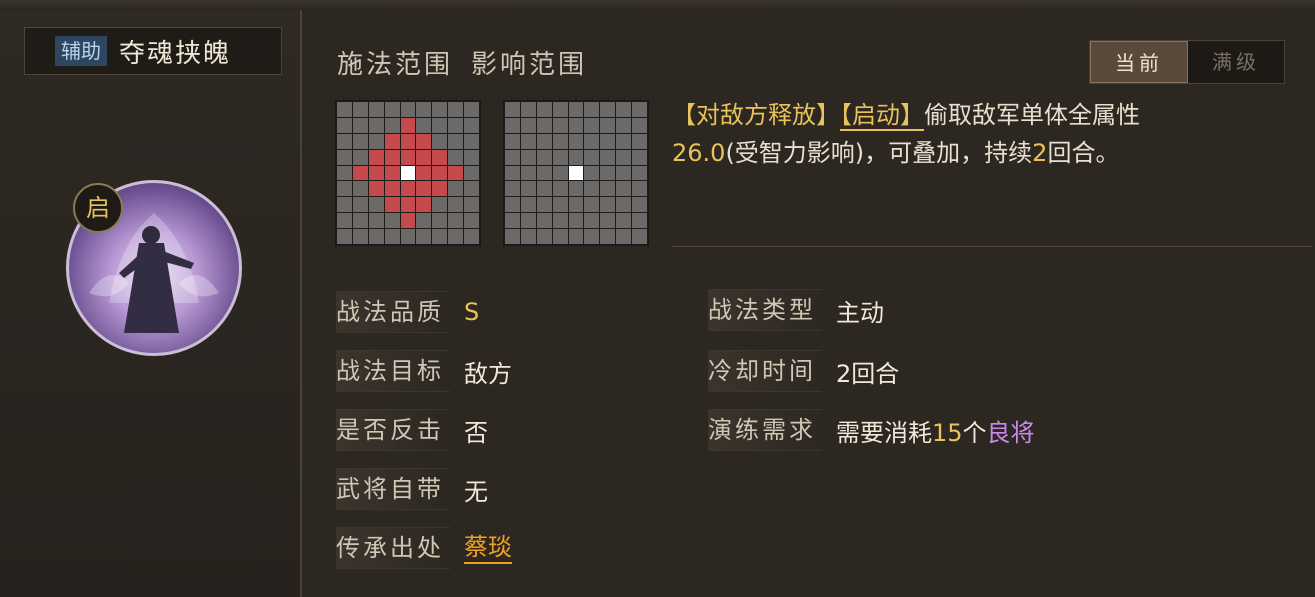 This screenshot has height=597, width=1315. I want to click on skill-type-tag: 【启动】, so click(882, 116).